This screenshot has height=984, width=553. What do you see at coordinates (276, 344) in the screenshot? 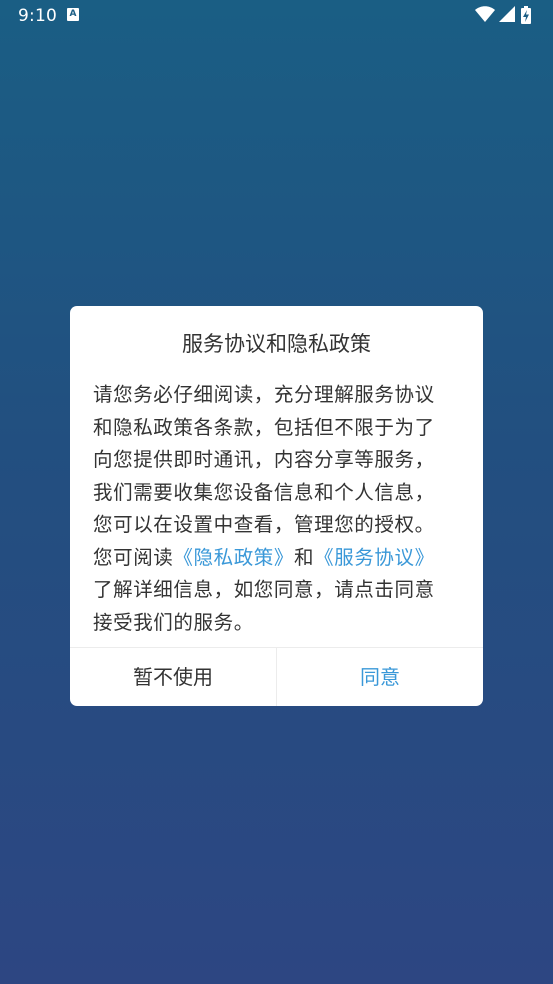
I see `dialog-title: 服务协议和隐私政策` at bounding box center [276, 344].